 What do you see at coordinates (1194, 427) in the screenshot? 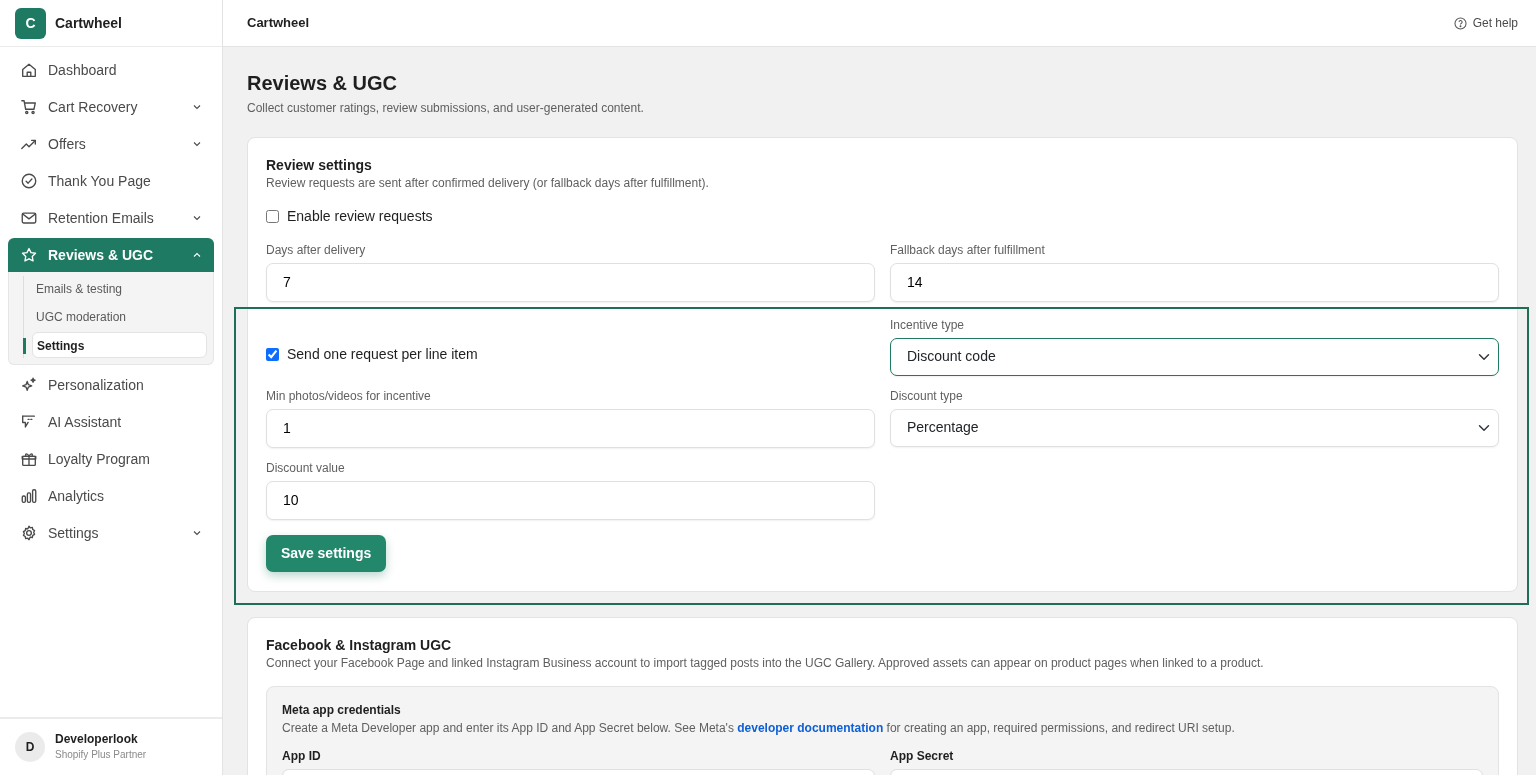
I see `select-dropdown: Percentage` at bounding box center [1194, 427].